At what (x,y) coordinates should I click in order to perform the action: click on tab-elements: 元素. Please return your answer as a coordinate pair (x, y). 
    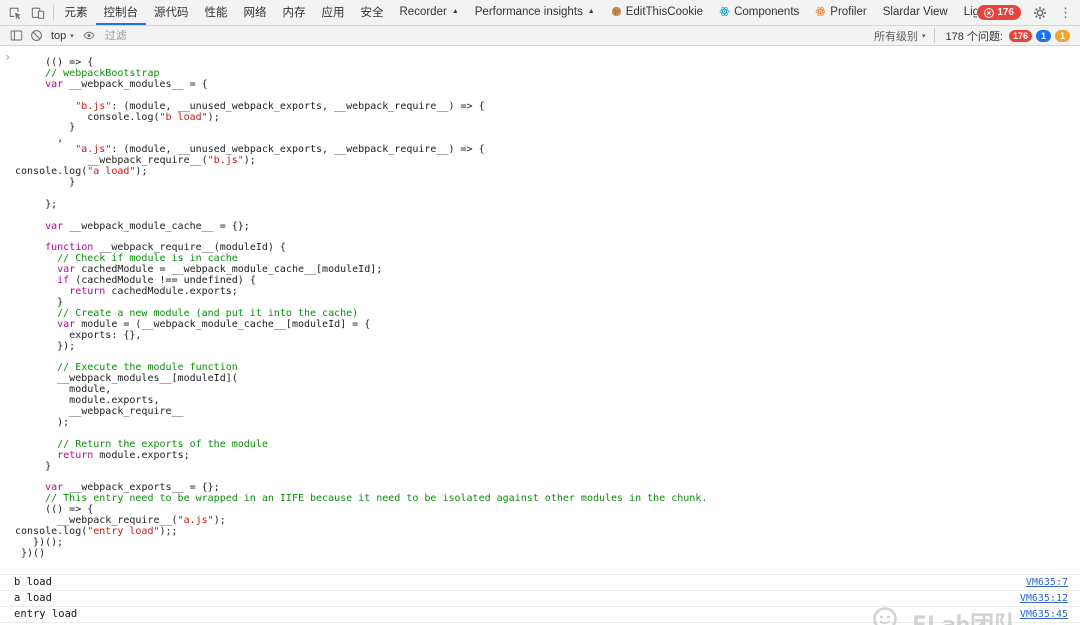
    Looking at the image, I should click on (76, 12).